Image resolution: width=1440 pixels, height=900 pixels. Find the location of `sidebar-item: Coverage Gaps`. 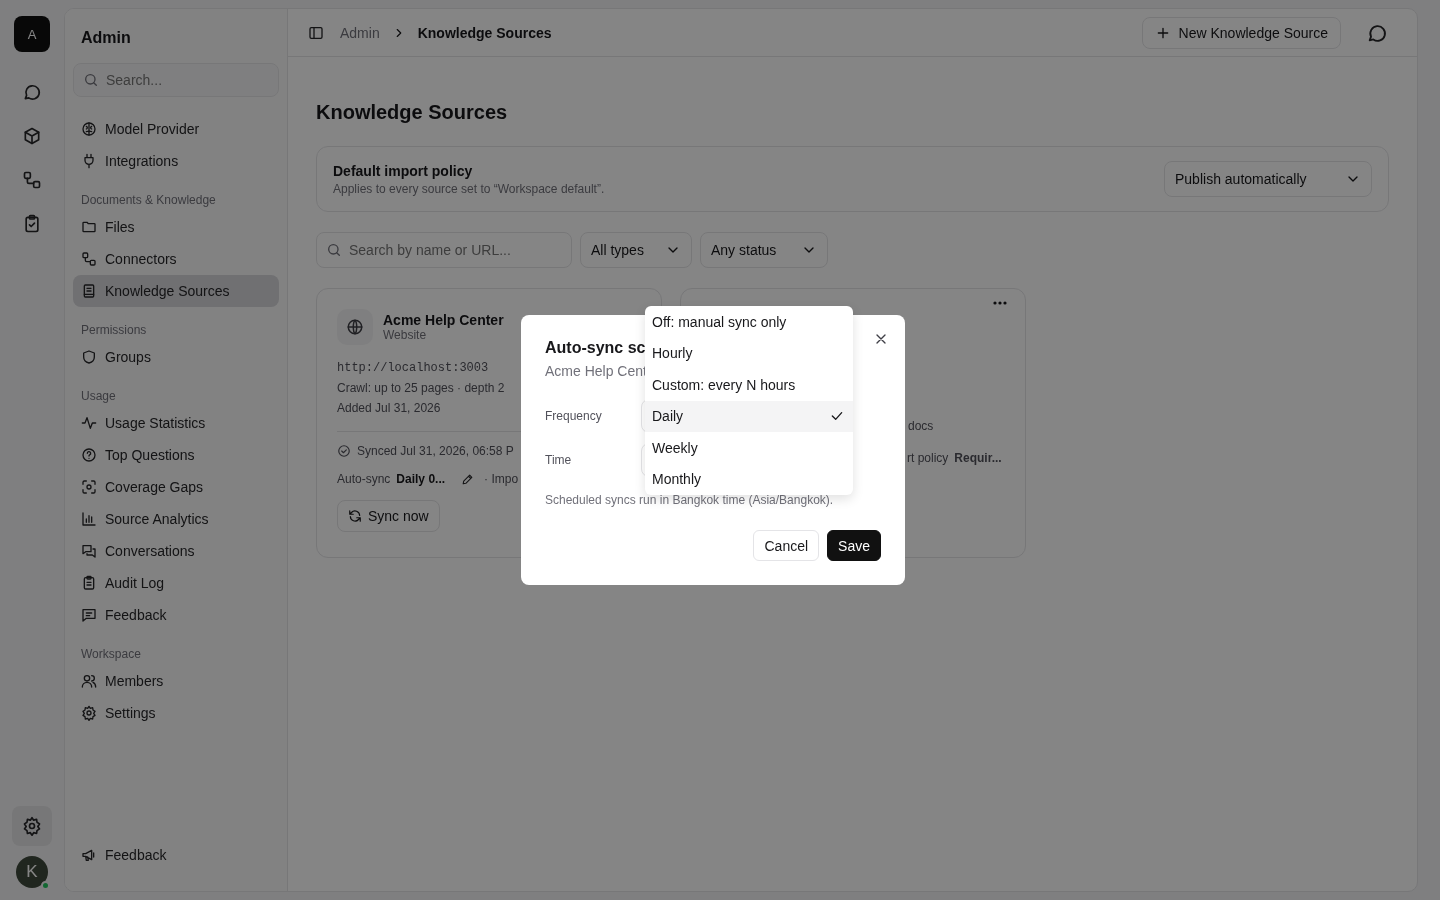

sidebar-item: Coverage Gaps is located at coordinates (176, 487).